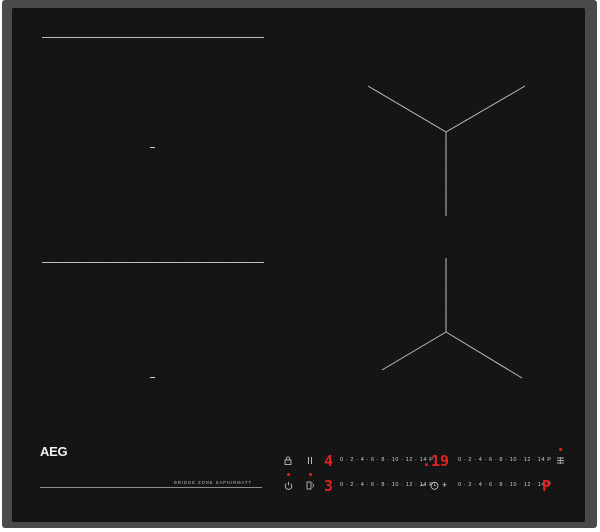  I want to click on power-indicator-led, so click(288, 474).